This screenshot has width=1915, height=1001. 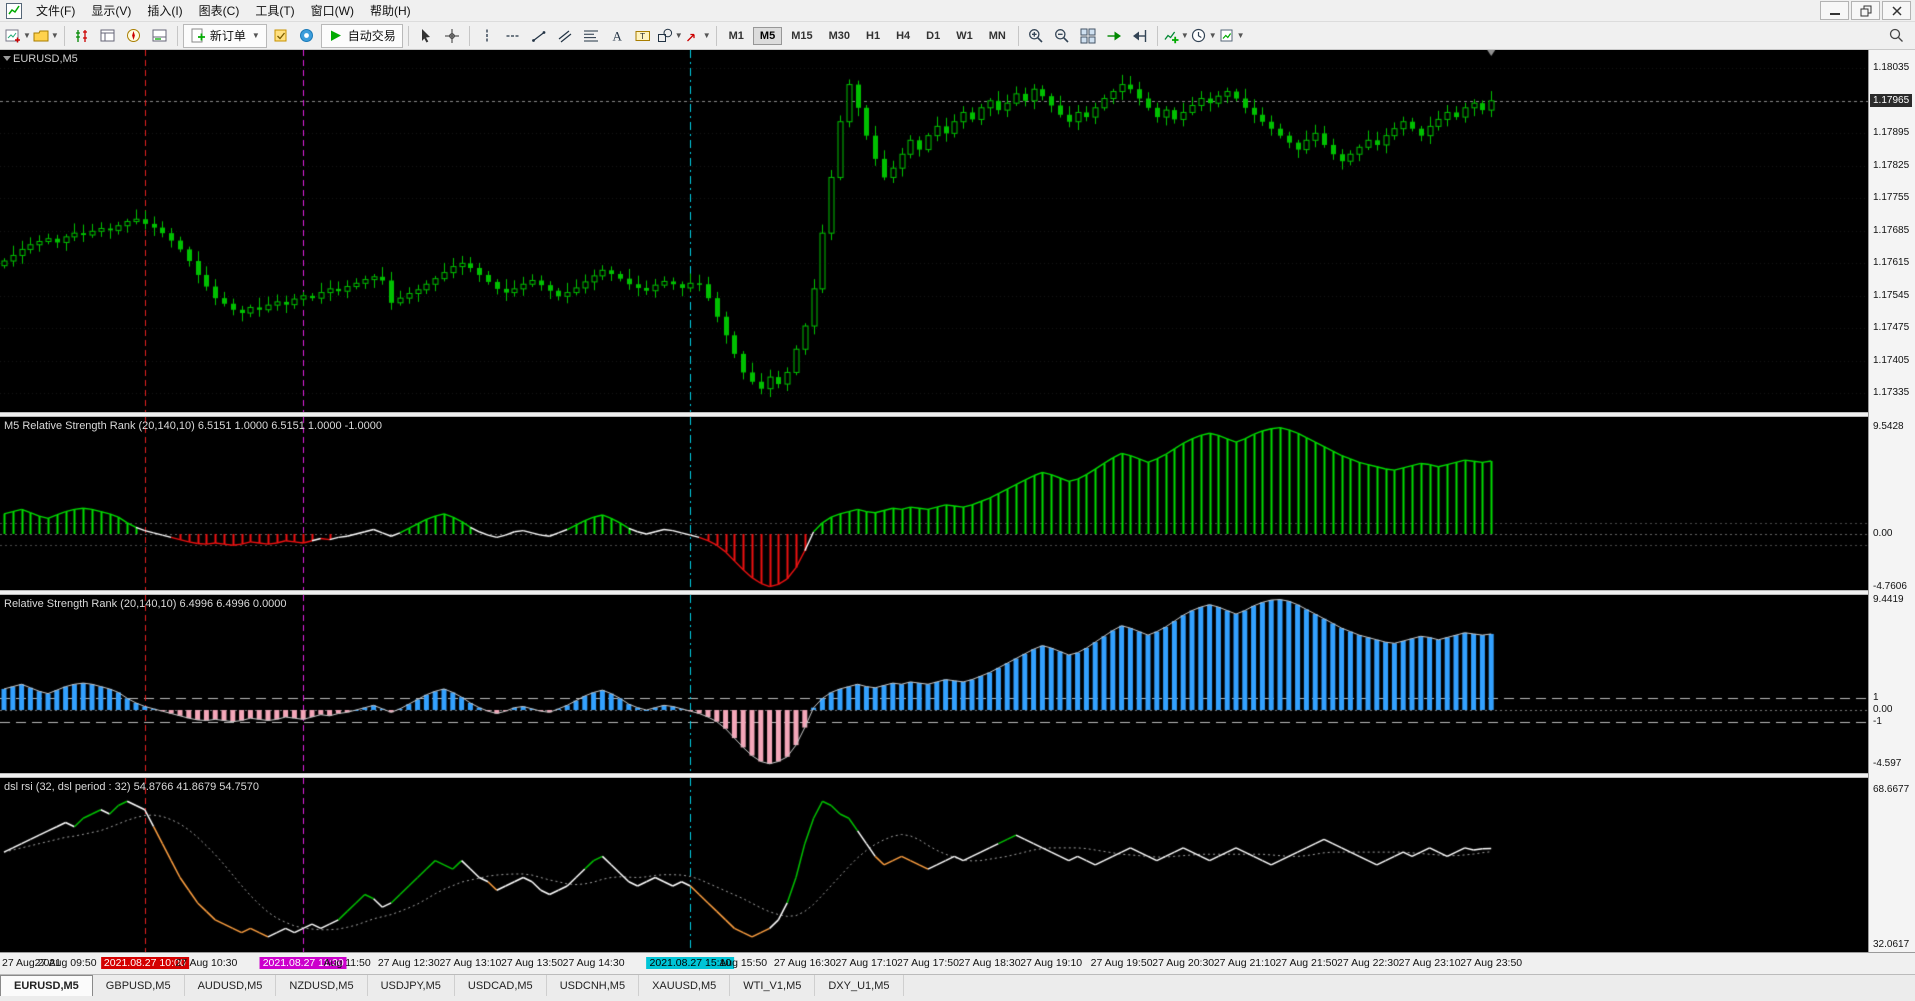 I want to click on indicators-list-button: ▼, so click(x=1176, y=36).